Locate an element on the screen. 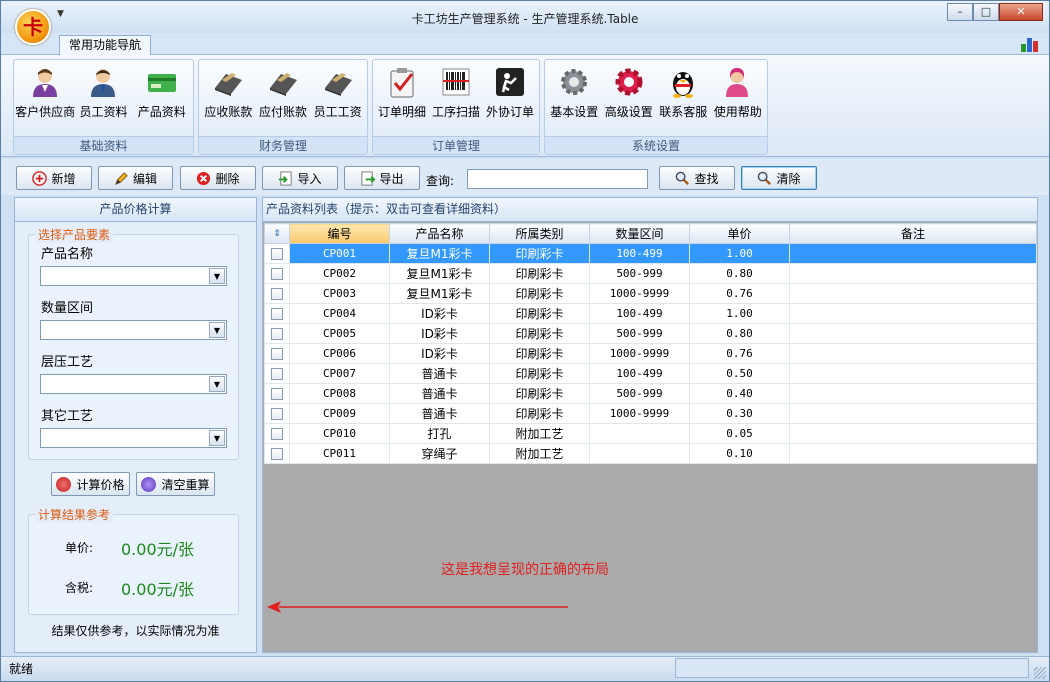  lamination-select: ▼ is located at coordinates (133, 384).